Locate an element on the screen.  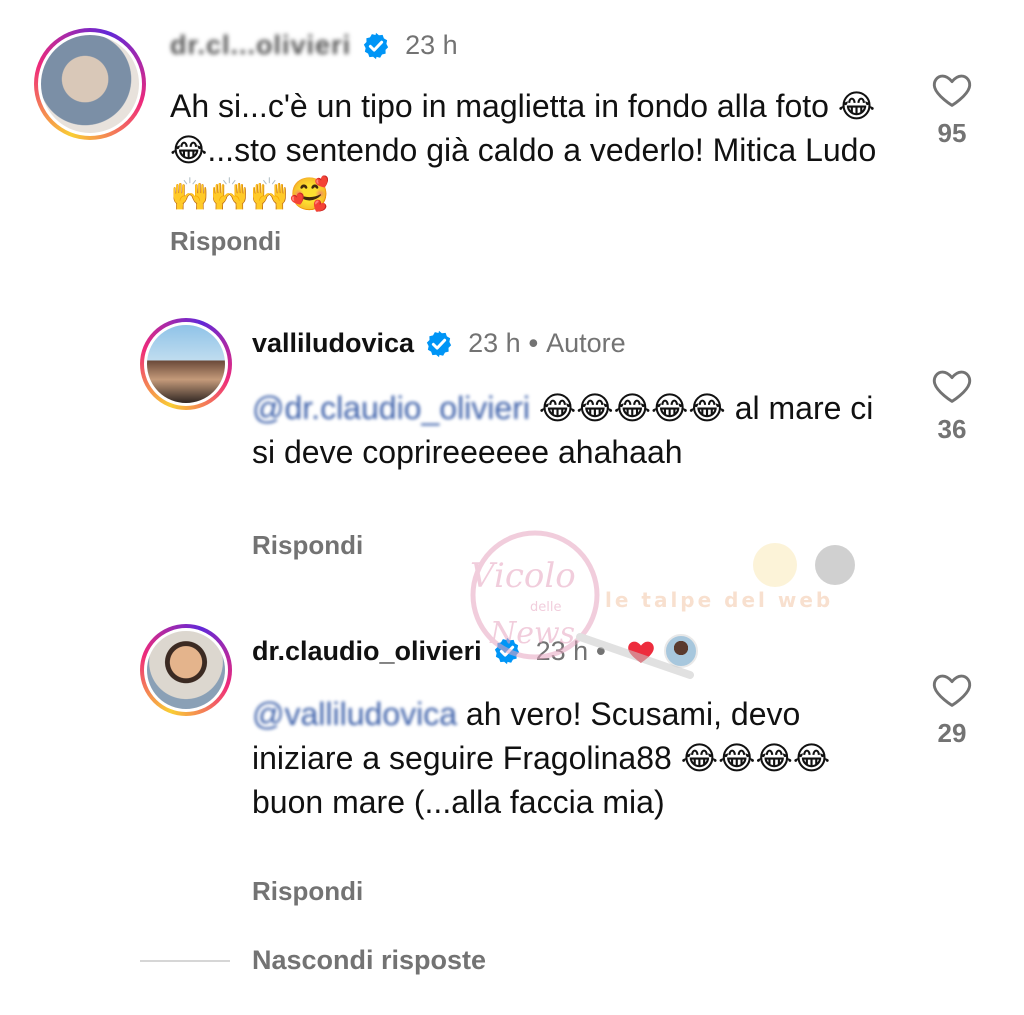
like-count: 29 is located at coordinates (952, 733).